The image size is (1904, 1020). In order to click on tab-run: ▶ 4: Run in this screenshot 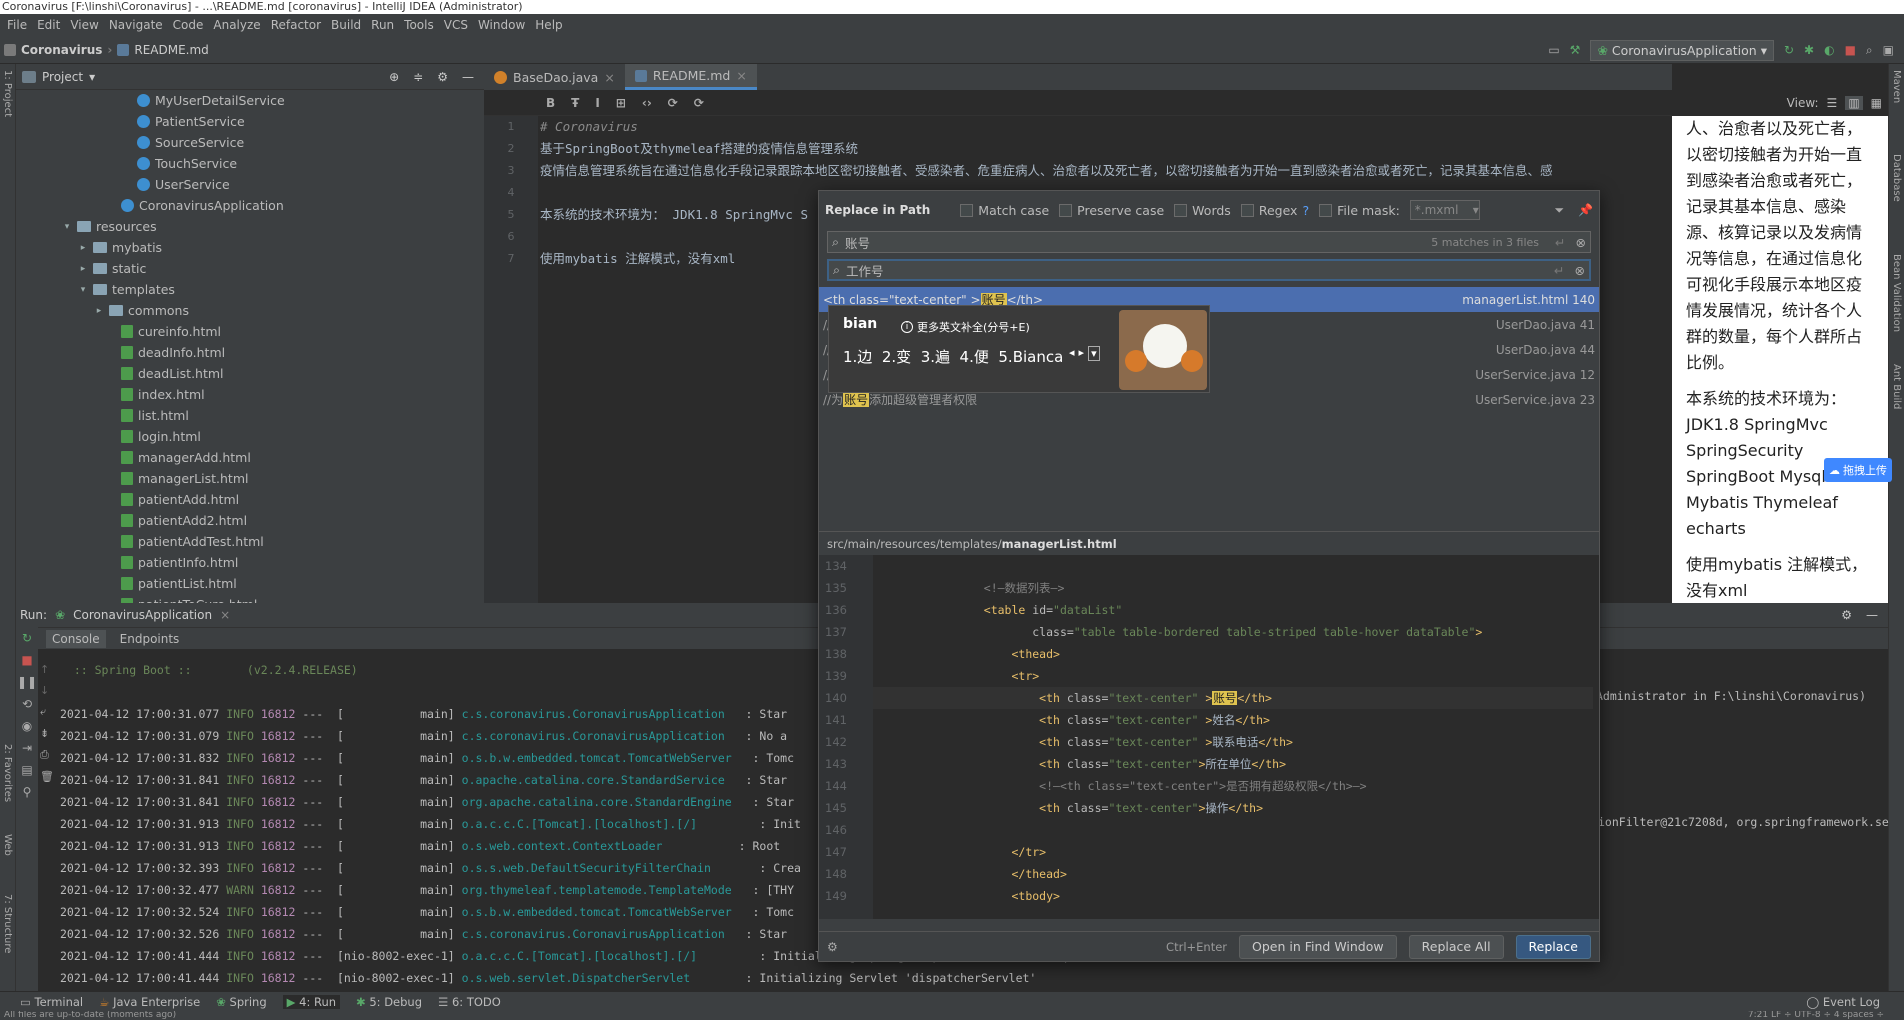, I will do `click(311, 1001)`.